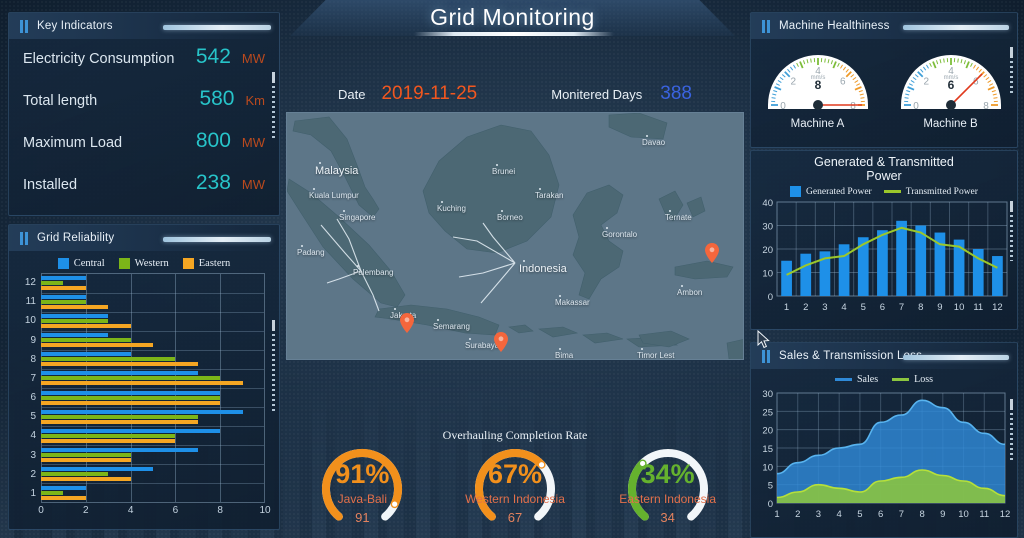 The width and height of the screenshot is (1024, 538). I want to click on svg-text: 0, so click(916, 106).